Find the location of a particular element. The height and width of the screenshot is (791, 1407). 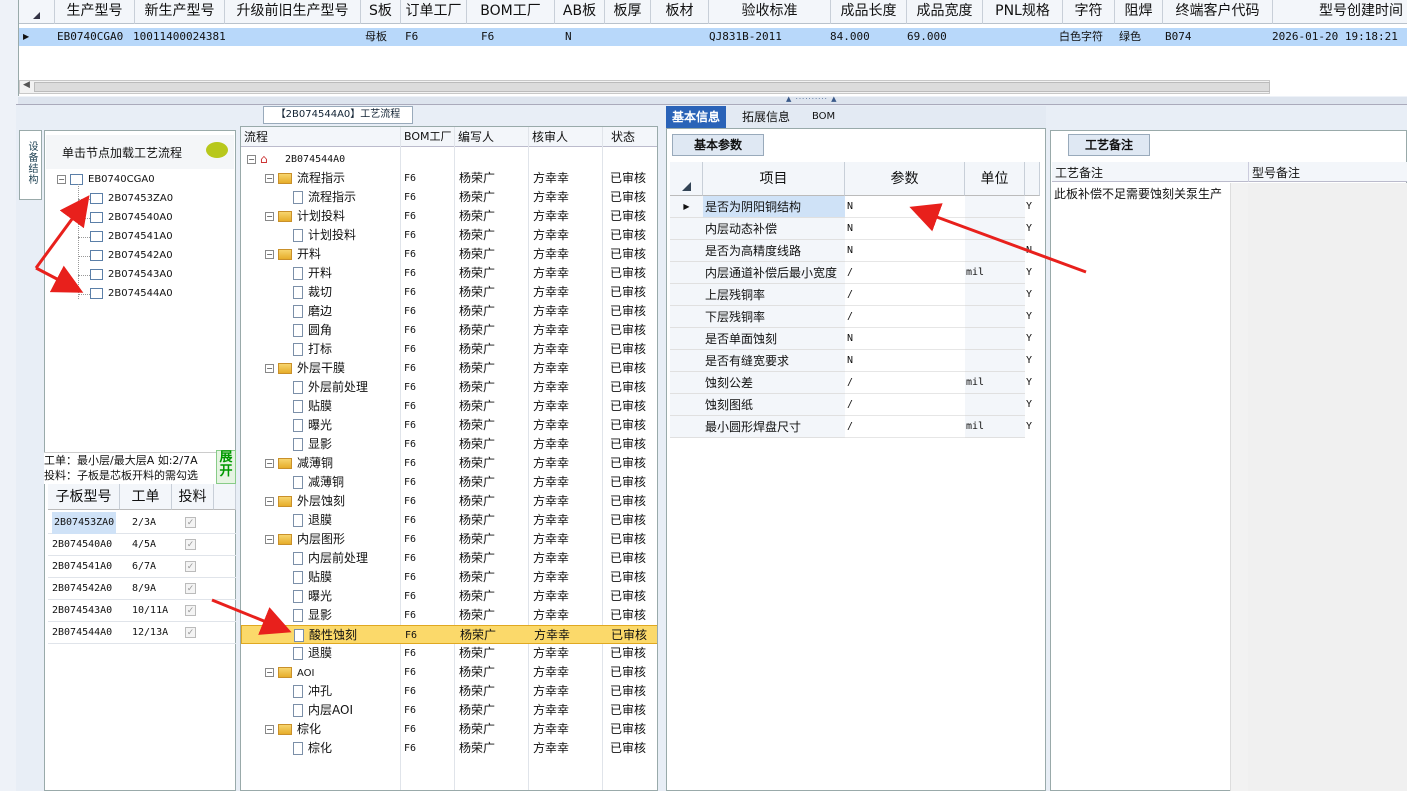

item-cell: 是否为阴阳铜结构 is located at coordinates (774, 207).